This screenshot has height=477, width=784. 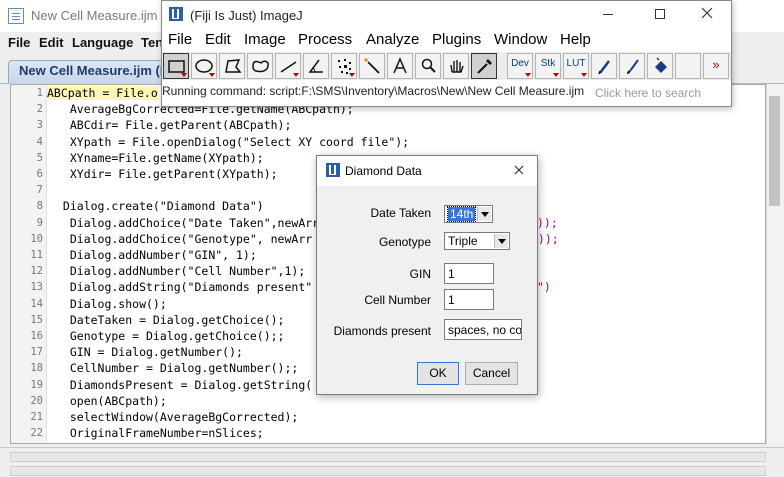 What do you see at coordinates (520, 39) in the screenshot?
I see `menu-window: Window` at bounding box center [520, 39].